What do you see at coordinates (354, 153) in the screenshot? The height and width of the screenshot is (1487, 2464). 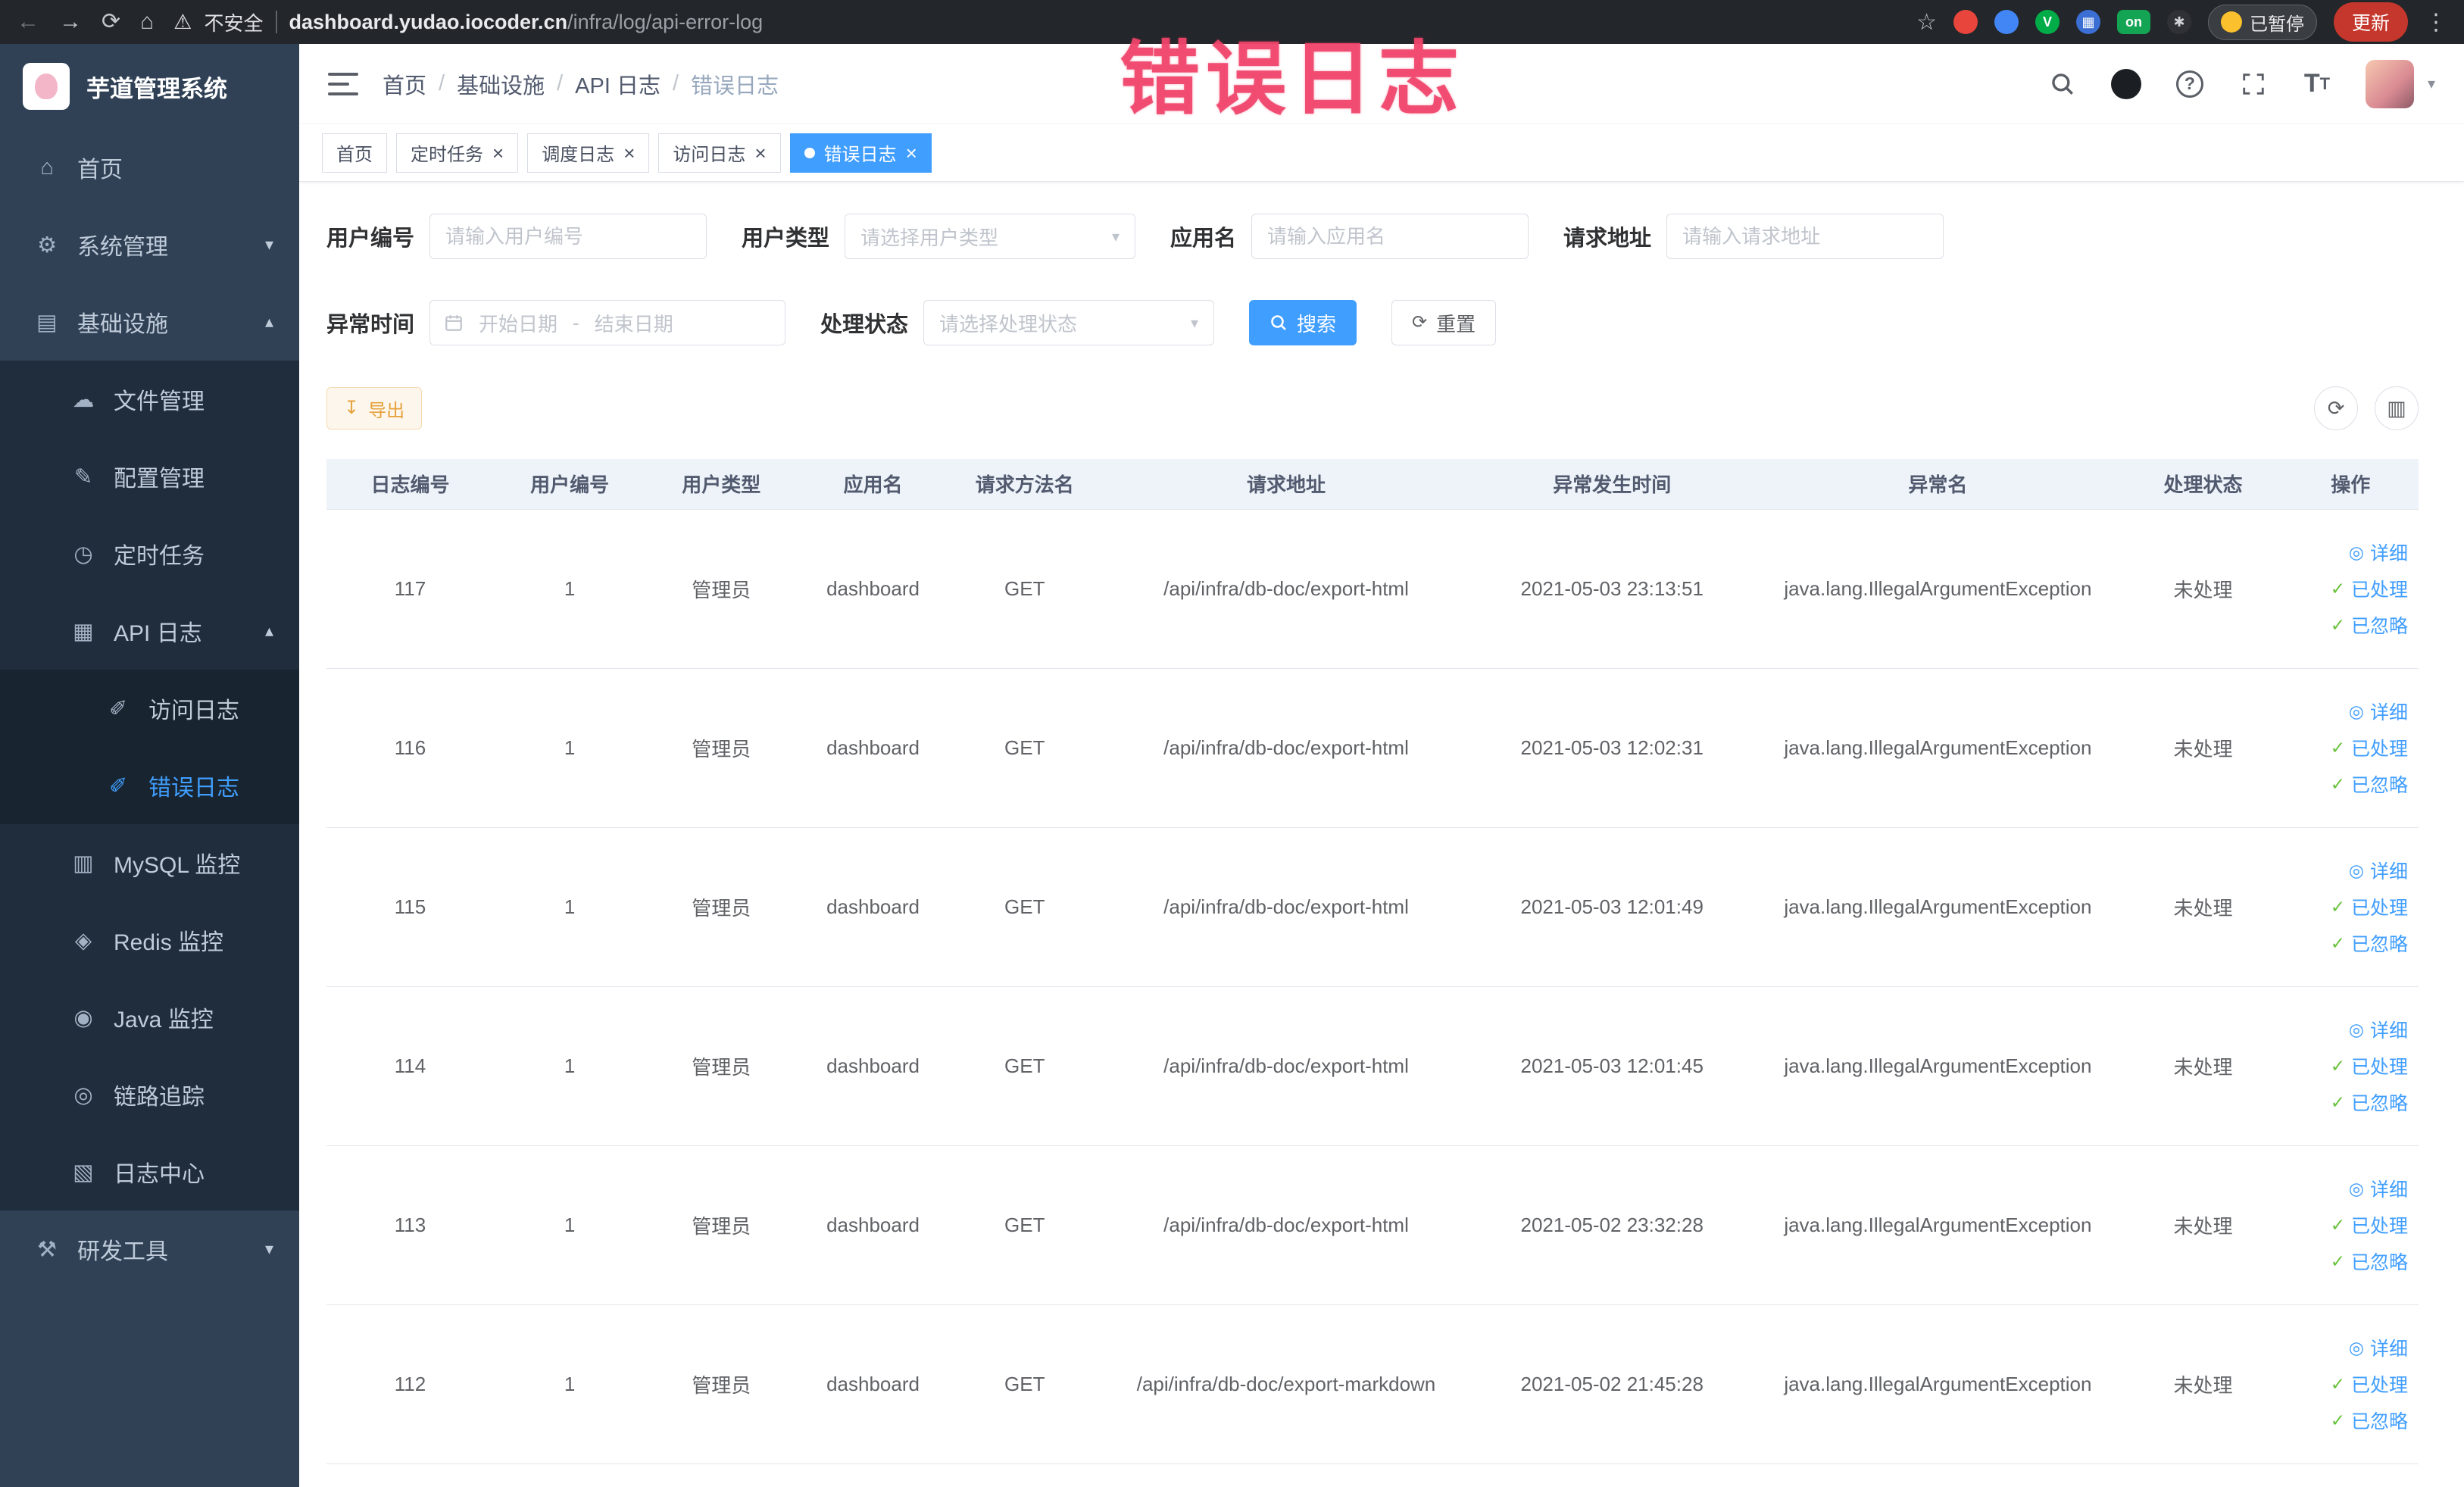 I see `tab-首页: 首页` at bounding box center [354, 153].